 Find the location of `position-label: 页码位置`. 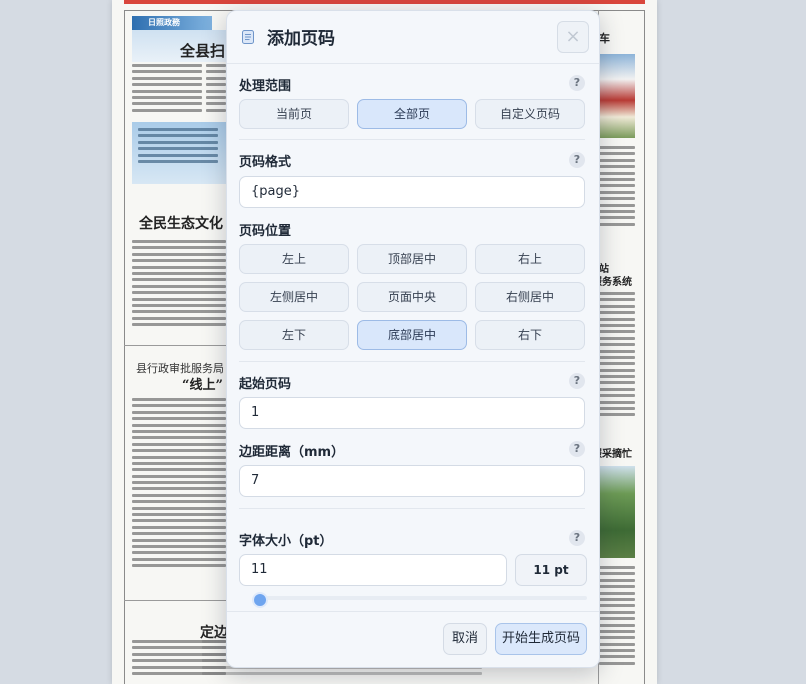

position-label: 页码位置 is located at coordinates (265, 231).